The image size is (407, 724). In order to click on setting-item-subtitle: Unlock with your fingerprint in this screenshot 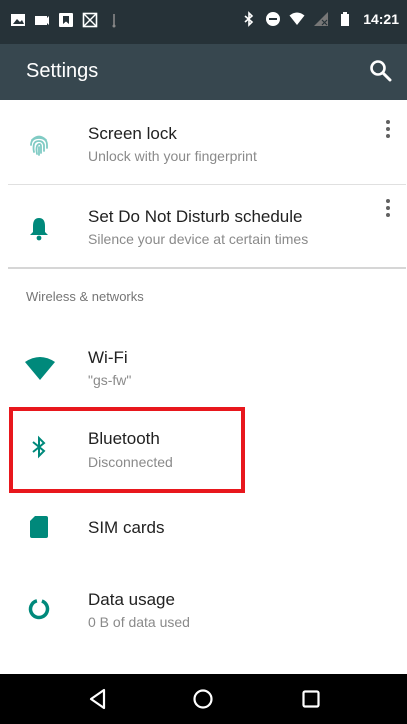, I will do `click(172, 156)`.